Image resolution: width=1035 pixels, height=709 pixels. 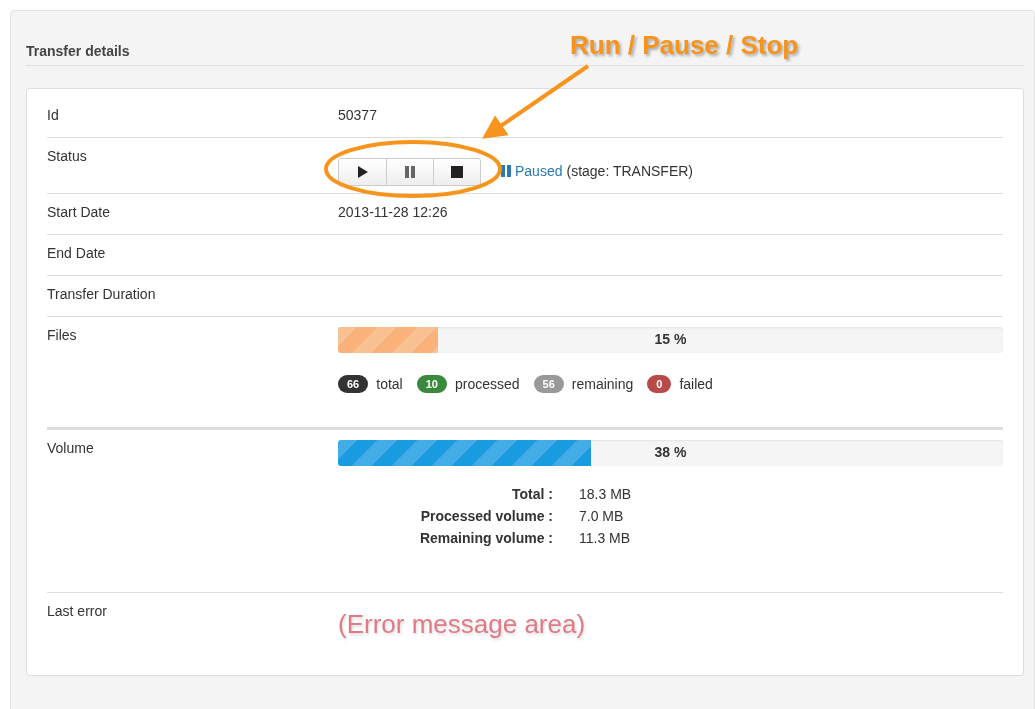 What do you see at coordinates (77, 253) in the screenshot?
I see `field-label: End Date` at bounding box center [77, 253].